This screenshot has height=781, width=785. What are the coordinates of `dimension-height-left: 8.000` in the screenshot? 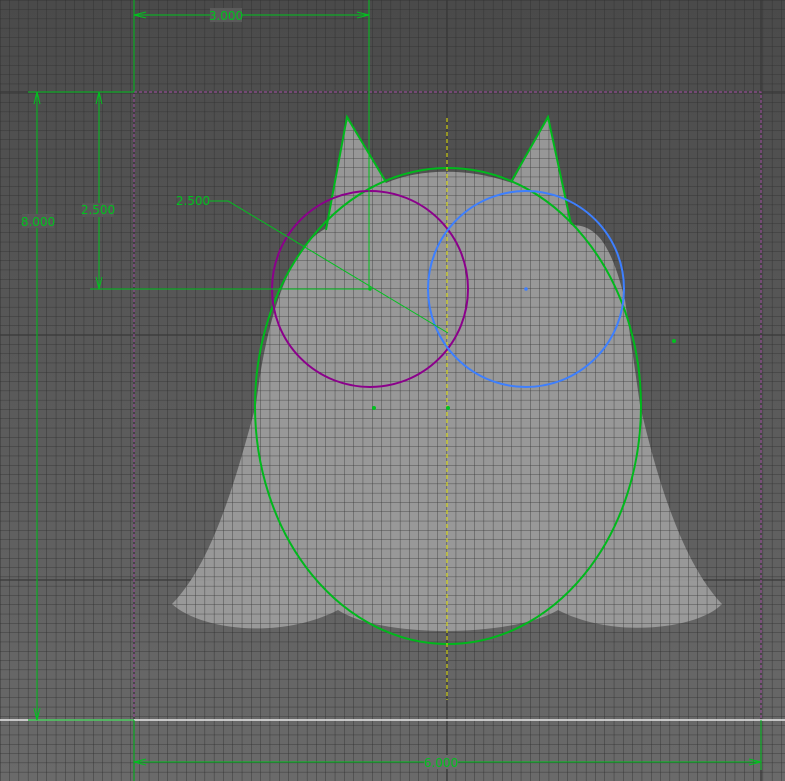 It's located at (38, 222).